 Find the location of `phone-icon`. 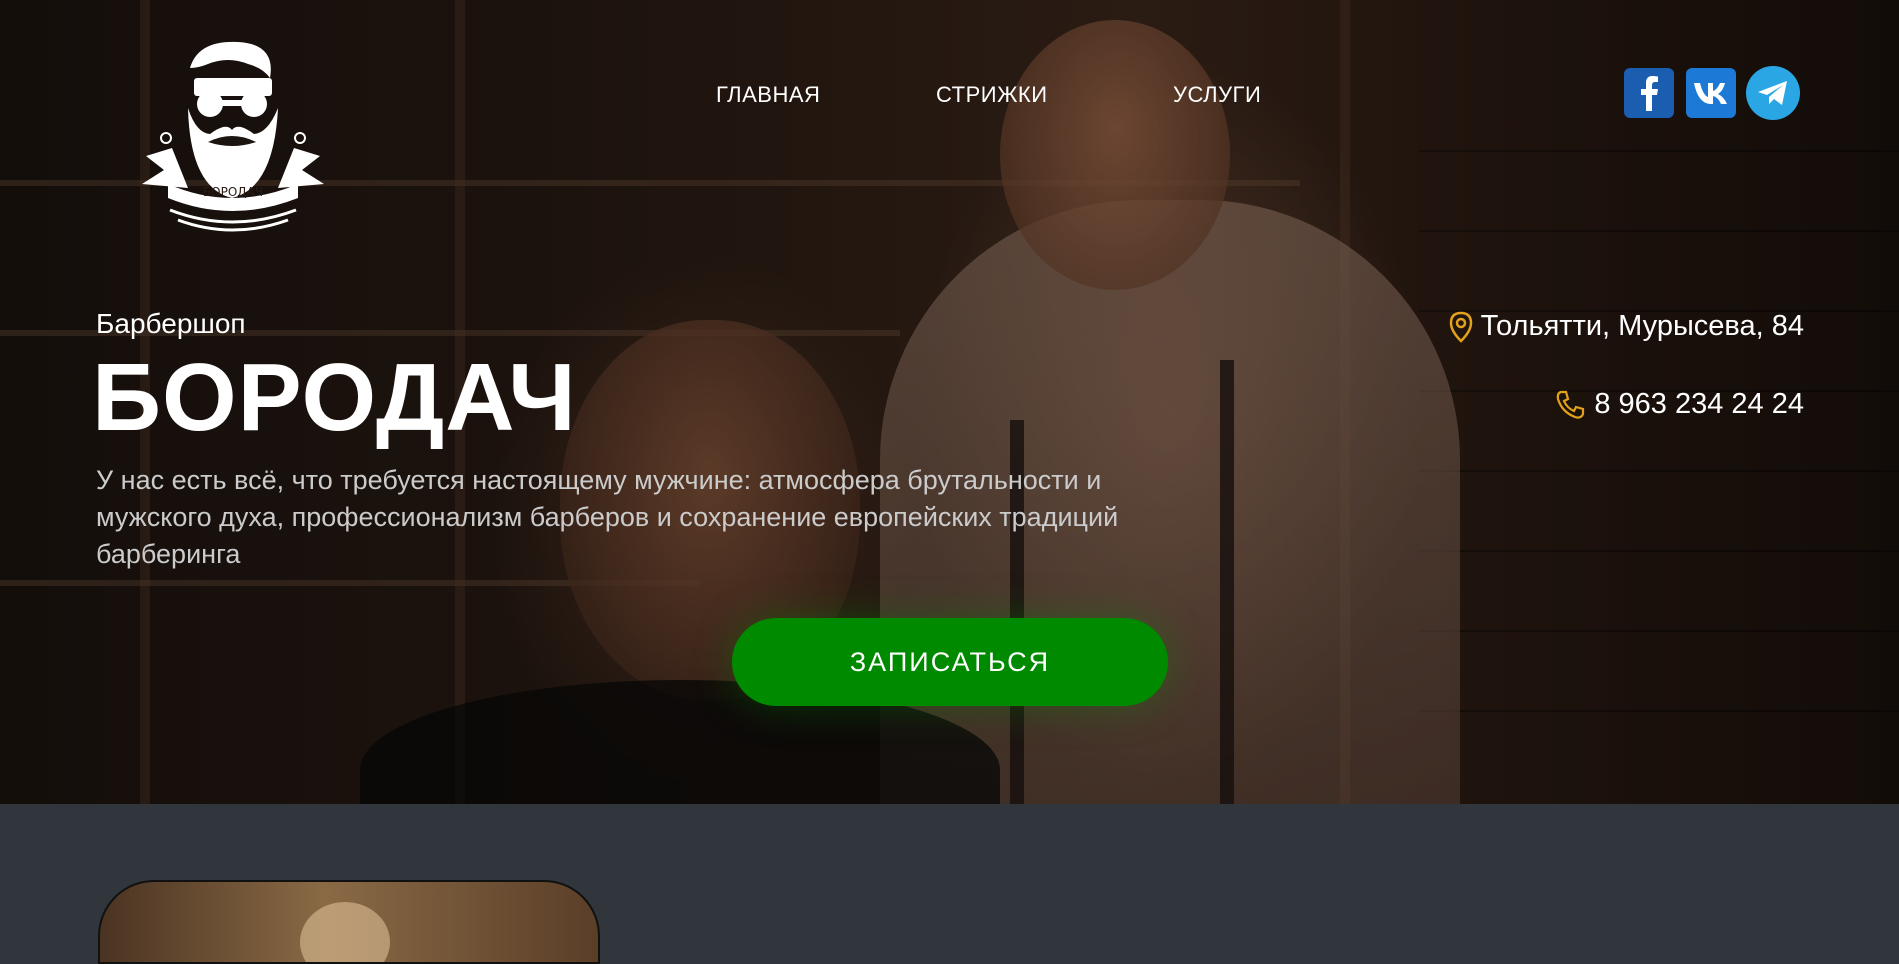

phone-icon is located at coordinates (1571, 404).